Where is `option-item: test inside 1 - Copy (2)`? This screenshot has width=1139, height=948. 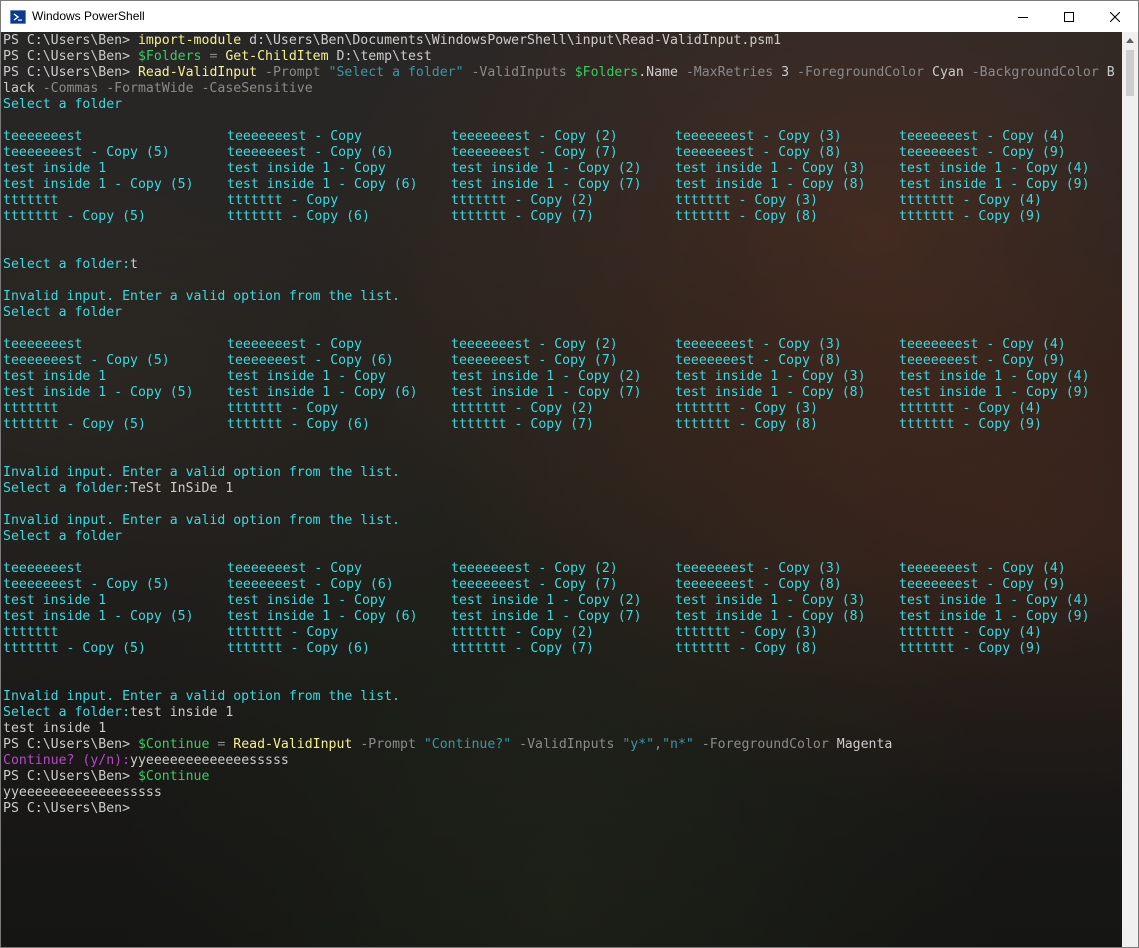 option-item: test inside 1 - Copy (2) is located at coordinates (546, 600).